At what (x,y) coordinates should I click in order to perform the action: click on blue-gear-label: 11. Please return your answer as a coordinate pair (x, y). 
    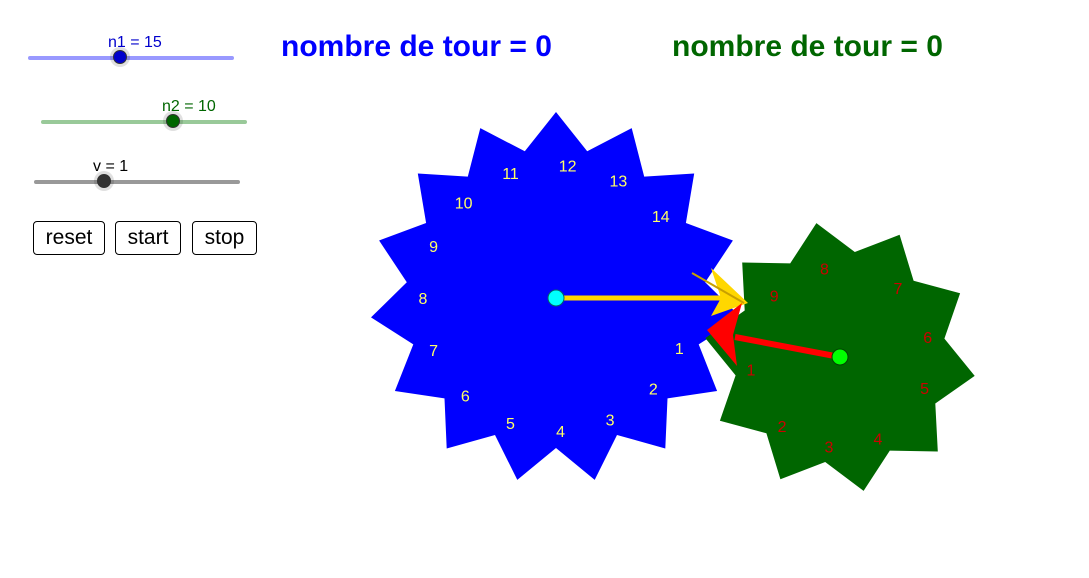
    Looking at the image, I should click on (510, 174).